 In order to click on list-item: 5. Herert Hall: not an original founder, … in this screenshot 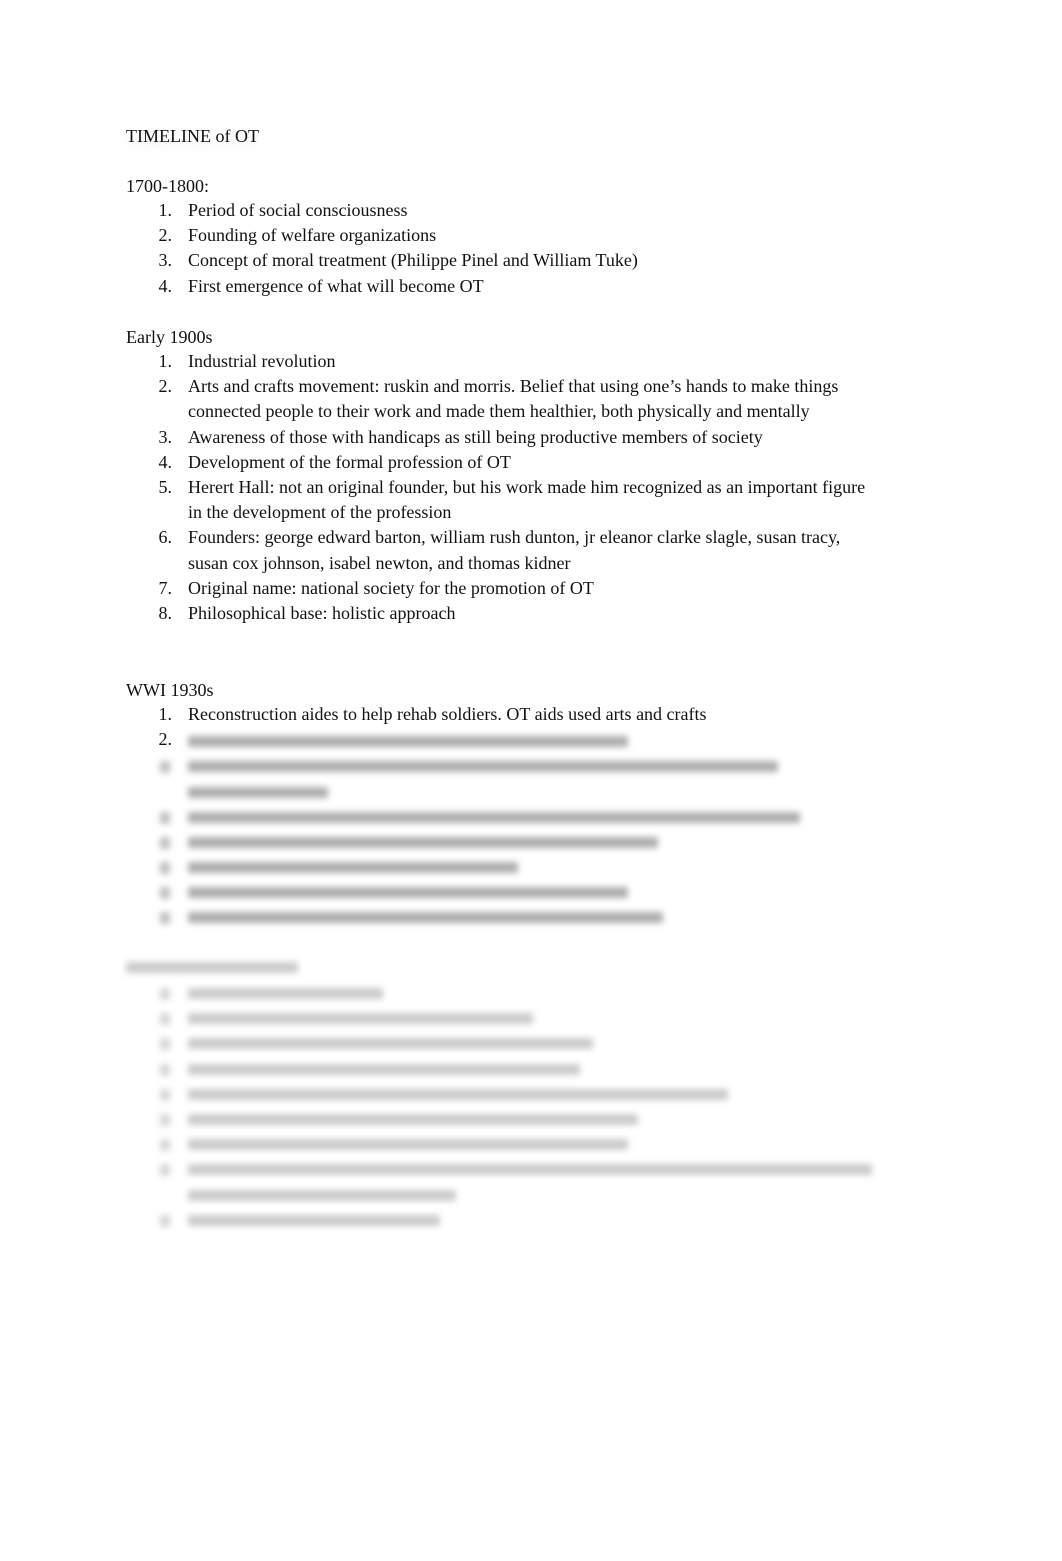, I will do `click(434, 500)`.